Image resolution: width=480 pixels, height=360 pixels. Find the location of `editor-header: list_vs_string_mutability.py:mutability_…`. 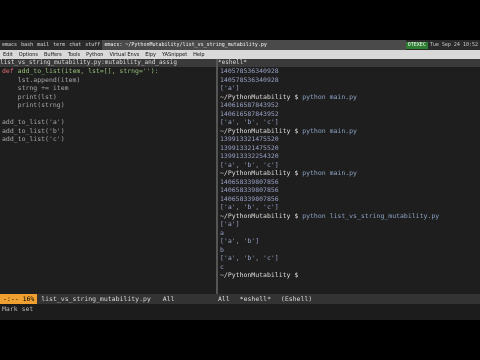

editor-header: list_vs_string_mutability.py:mutability_… is located at coordinates (108, 63).